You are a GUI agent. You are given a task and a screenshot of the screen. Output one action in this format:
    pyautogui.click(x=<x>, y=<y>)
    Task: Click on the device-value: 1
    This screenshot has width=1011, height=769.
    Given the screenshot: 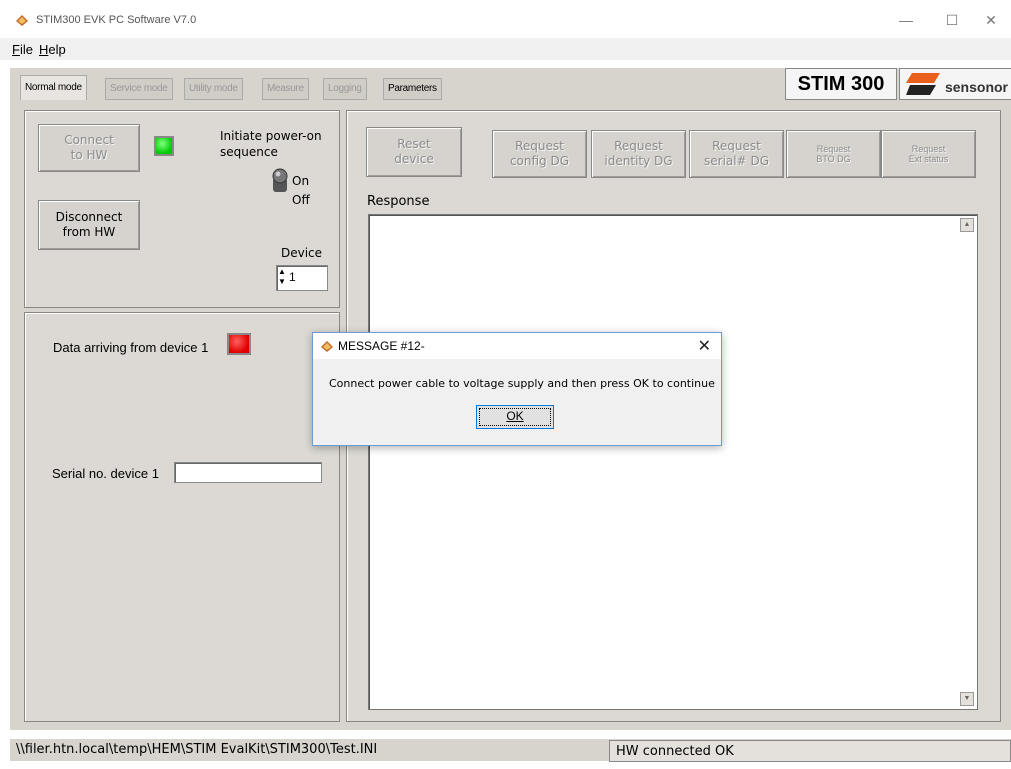 What is the action you would take?
    pyautogui.click(x=292, y=277)
    